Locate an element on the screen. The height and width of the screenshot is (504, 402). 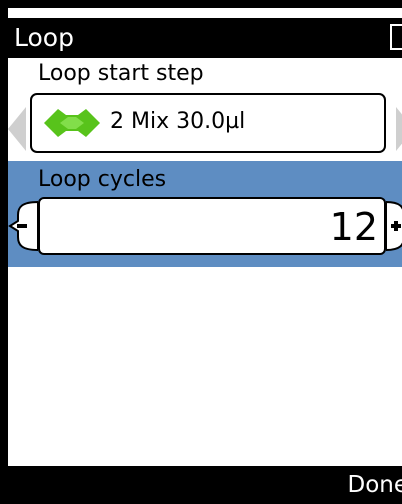
previous-step-arrow-icon is located at coordinates (17, 129).